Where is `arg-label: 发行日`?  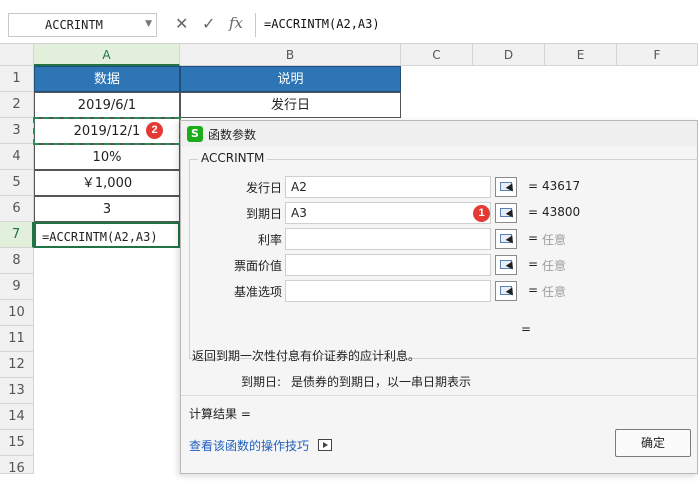
arg-label: 发行日 is located at coordinates (263, 188).